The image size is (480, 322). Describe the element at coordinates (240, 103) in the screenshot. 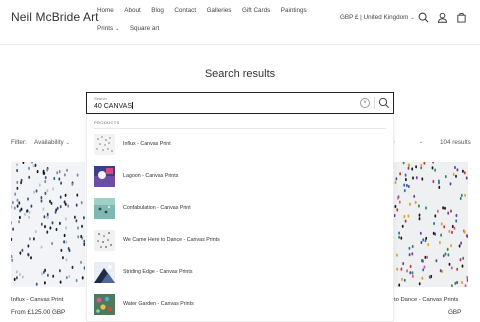

I see `search-box: Search 40 CANVAS ×` at that location.